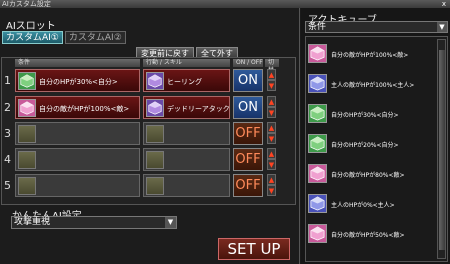 The height and width of the screenshot is (264, 450). I want to click on cube-item: 自分の敵がHPが100%<敵>, so click(372, 54).